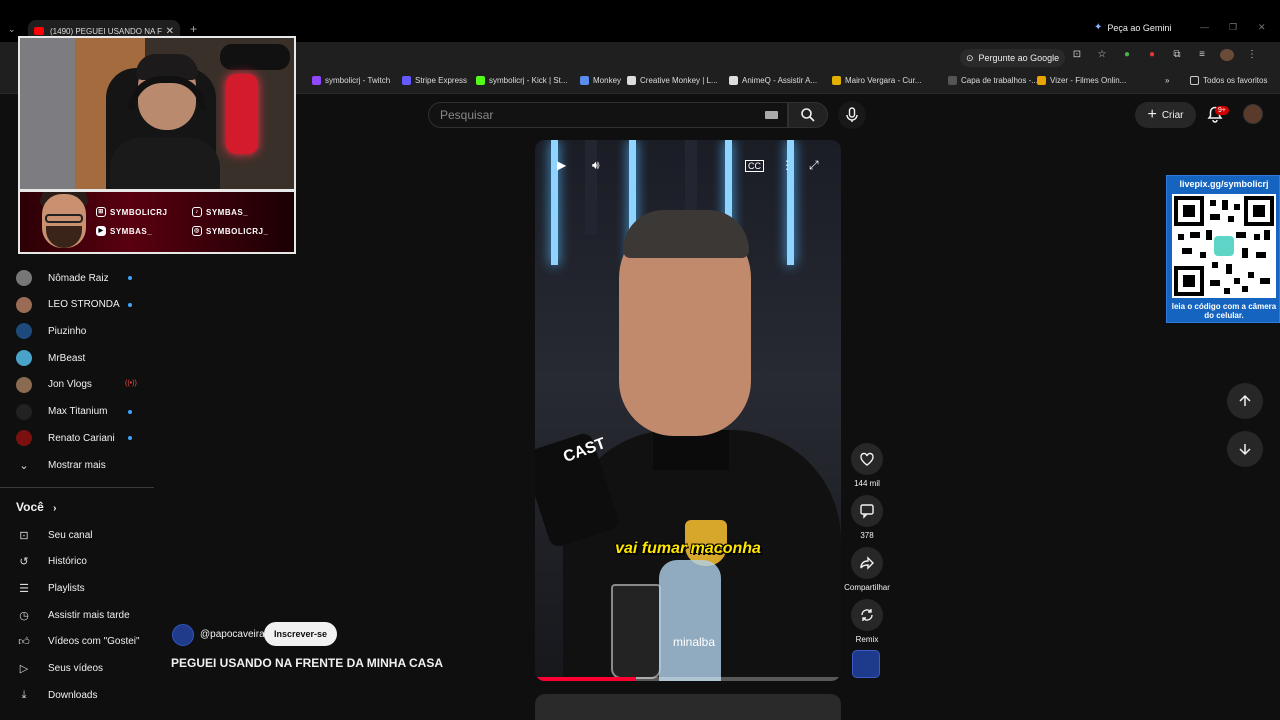  What do you see at coordinates (1204, 27) in the screenshot?
I see `minimize-icon: —` at bounding box center [1204, 27].